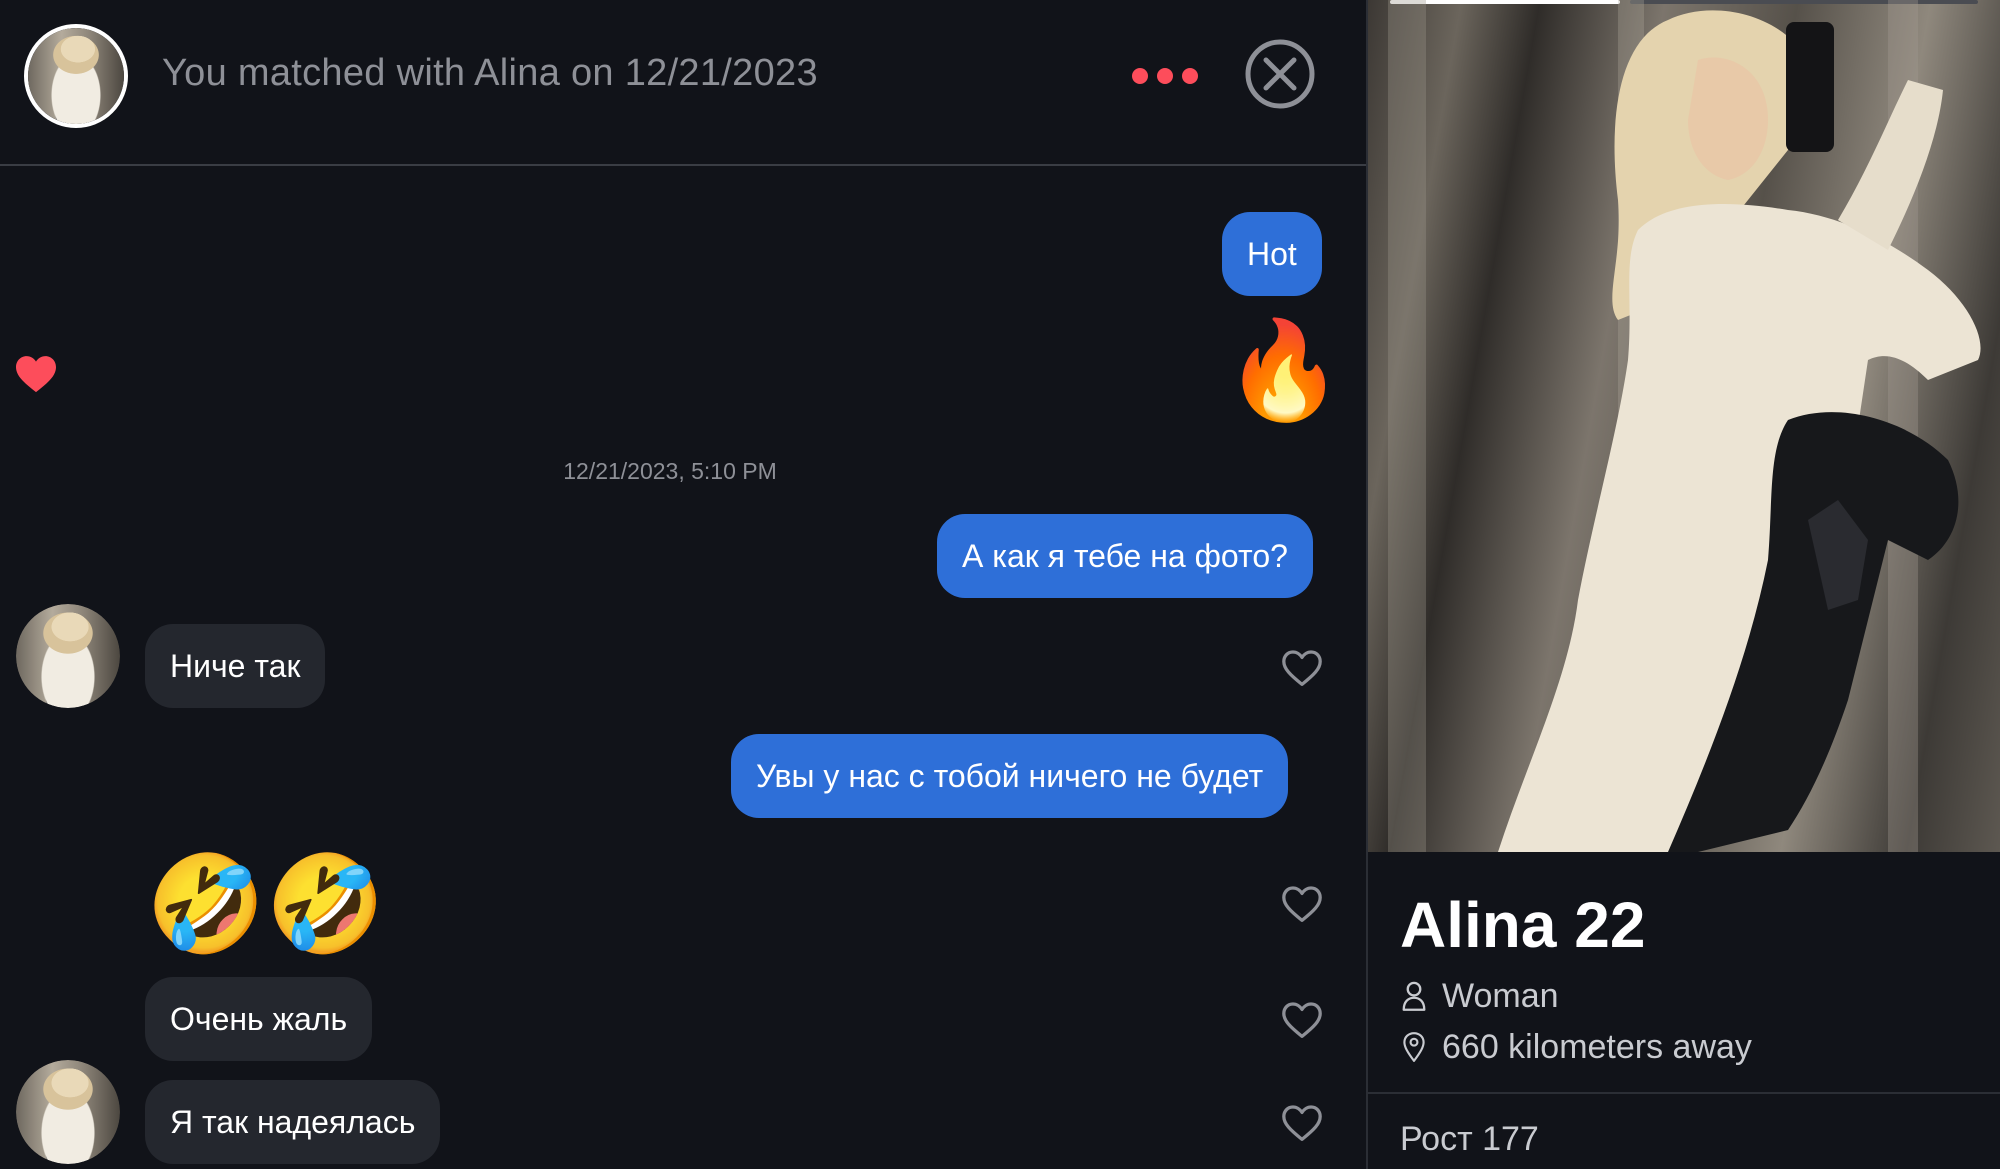  Describe the element at coordinates (1125, 556) in the screenshot. I see `message-bubble-sent: А как я тебе на фото?` at that location.